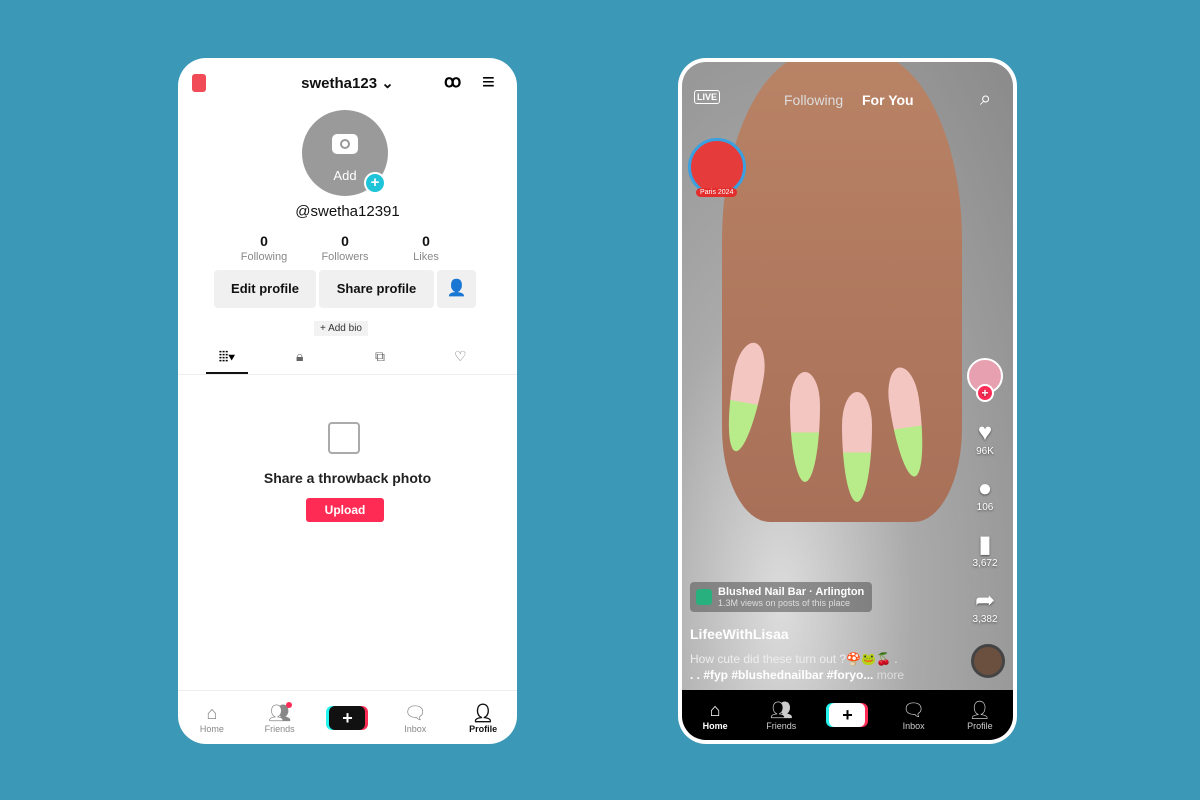 The height and width of the screenshot is (800, 1200). Describe the element at coordinates (387, 83) in the screenshot. I see `chevron-down-icon: ⌄` at that location.